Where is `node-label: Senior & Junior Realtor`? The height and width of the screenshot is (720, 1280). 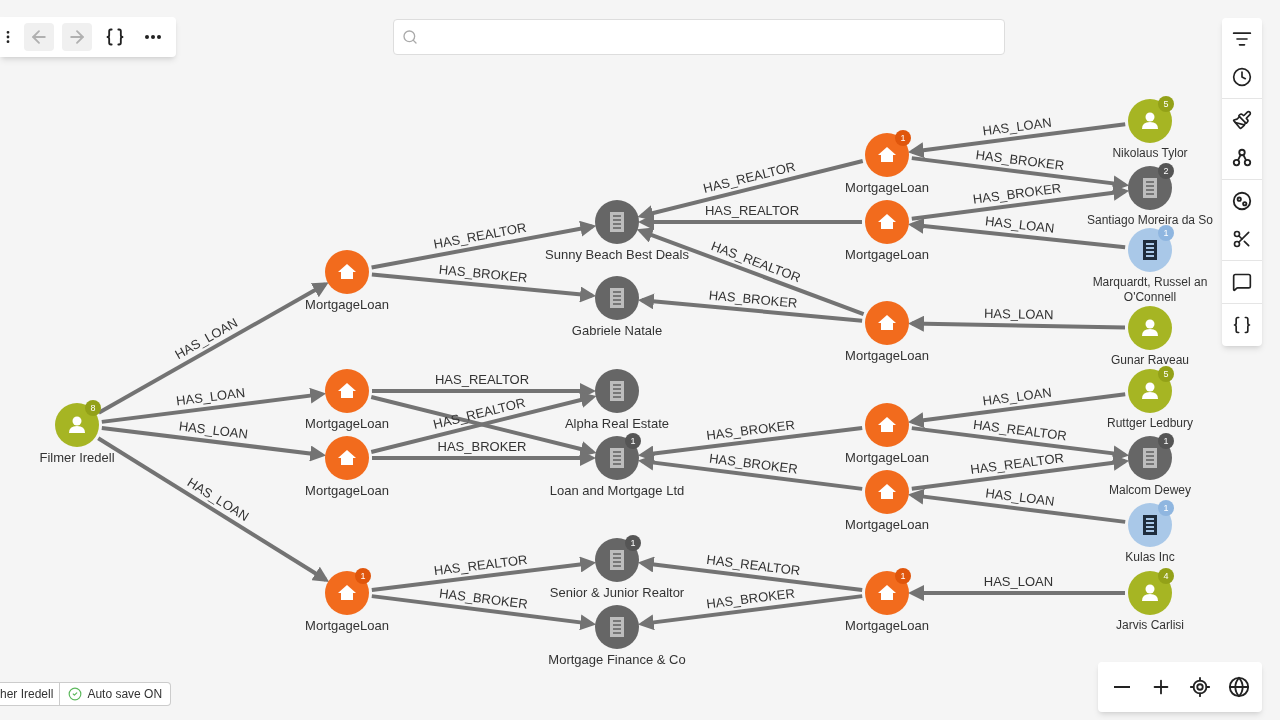
node-label: Senior & Junior Realtor is located at coordinates (617, 592).